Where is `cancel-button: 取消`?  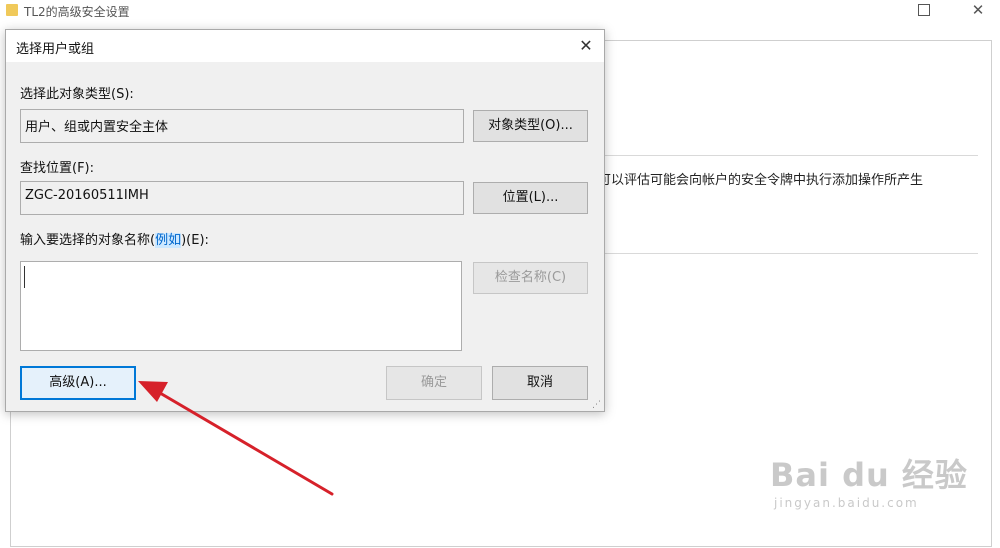
cancel-button: 取消 is located at coordinates (540, 383).